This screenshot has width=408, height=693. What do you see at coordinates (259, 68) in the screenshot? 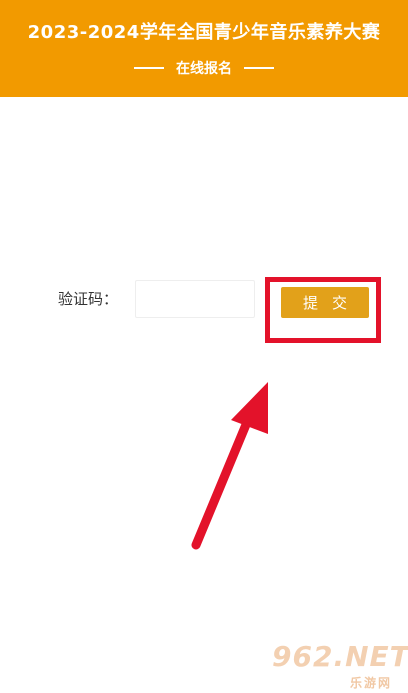
I see `subtitle-right-dash` at bounding box center [259, 68].